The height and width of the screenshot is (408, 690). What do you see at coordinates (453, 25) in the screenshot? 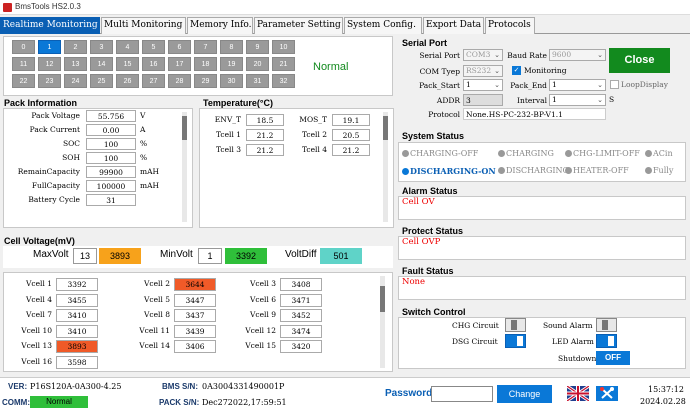
I see `tab-export-data: Export Data` at bounding box center [453, 25].